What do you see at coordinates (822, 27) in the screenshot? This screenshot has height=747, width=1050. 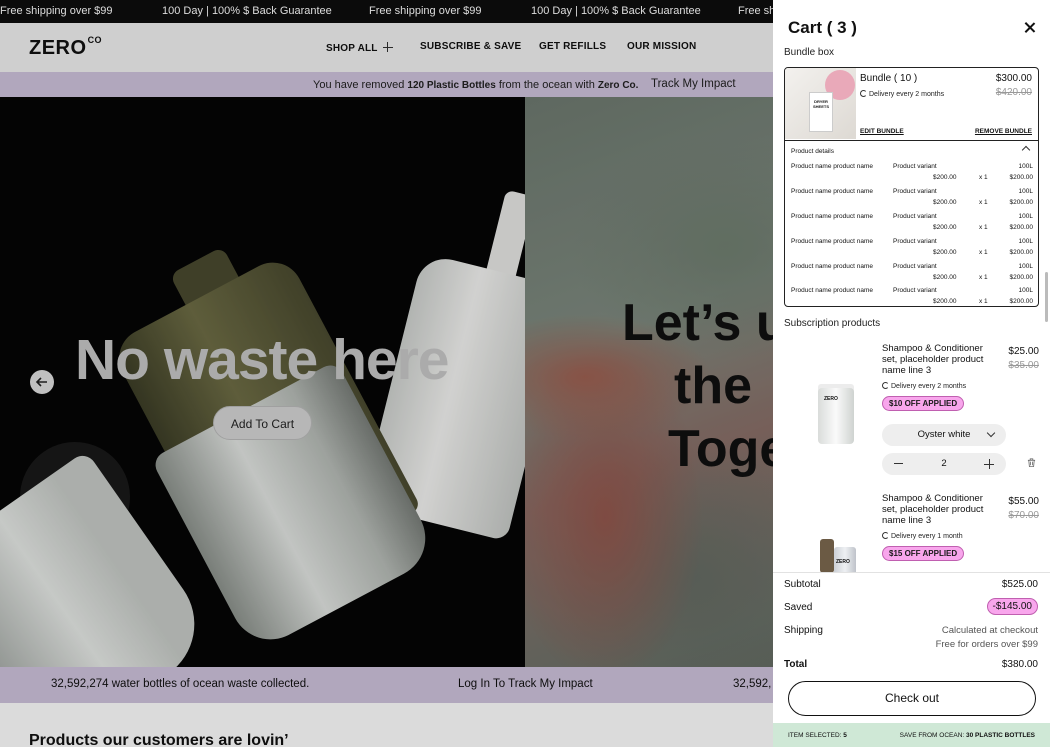 I see `cart-title: Cart ( 3 )` at bounding box center [822, 27].